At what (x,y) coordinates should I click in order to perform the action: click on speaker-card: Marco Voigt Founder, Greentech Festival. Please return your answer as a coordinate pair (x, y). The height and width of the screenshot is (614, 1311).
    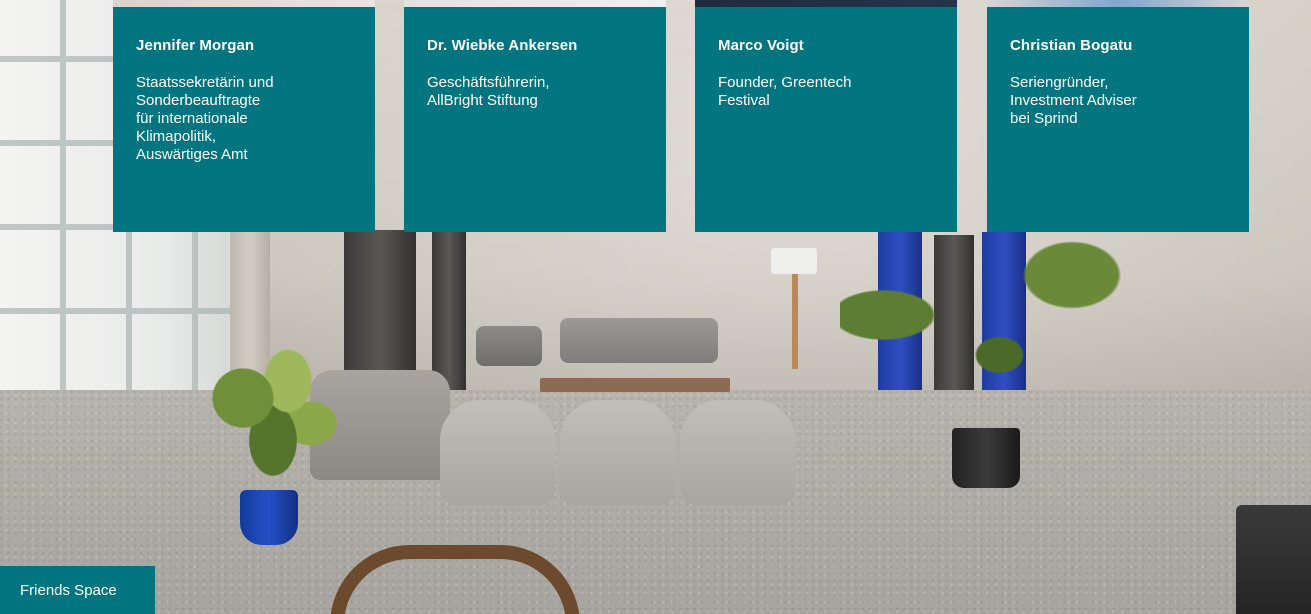
    Looking at the image, I should click on (826, 116).